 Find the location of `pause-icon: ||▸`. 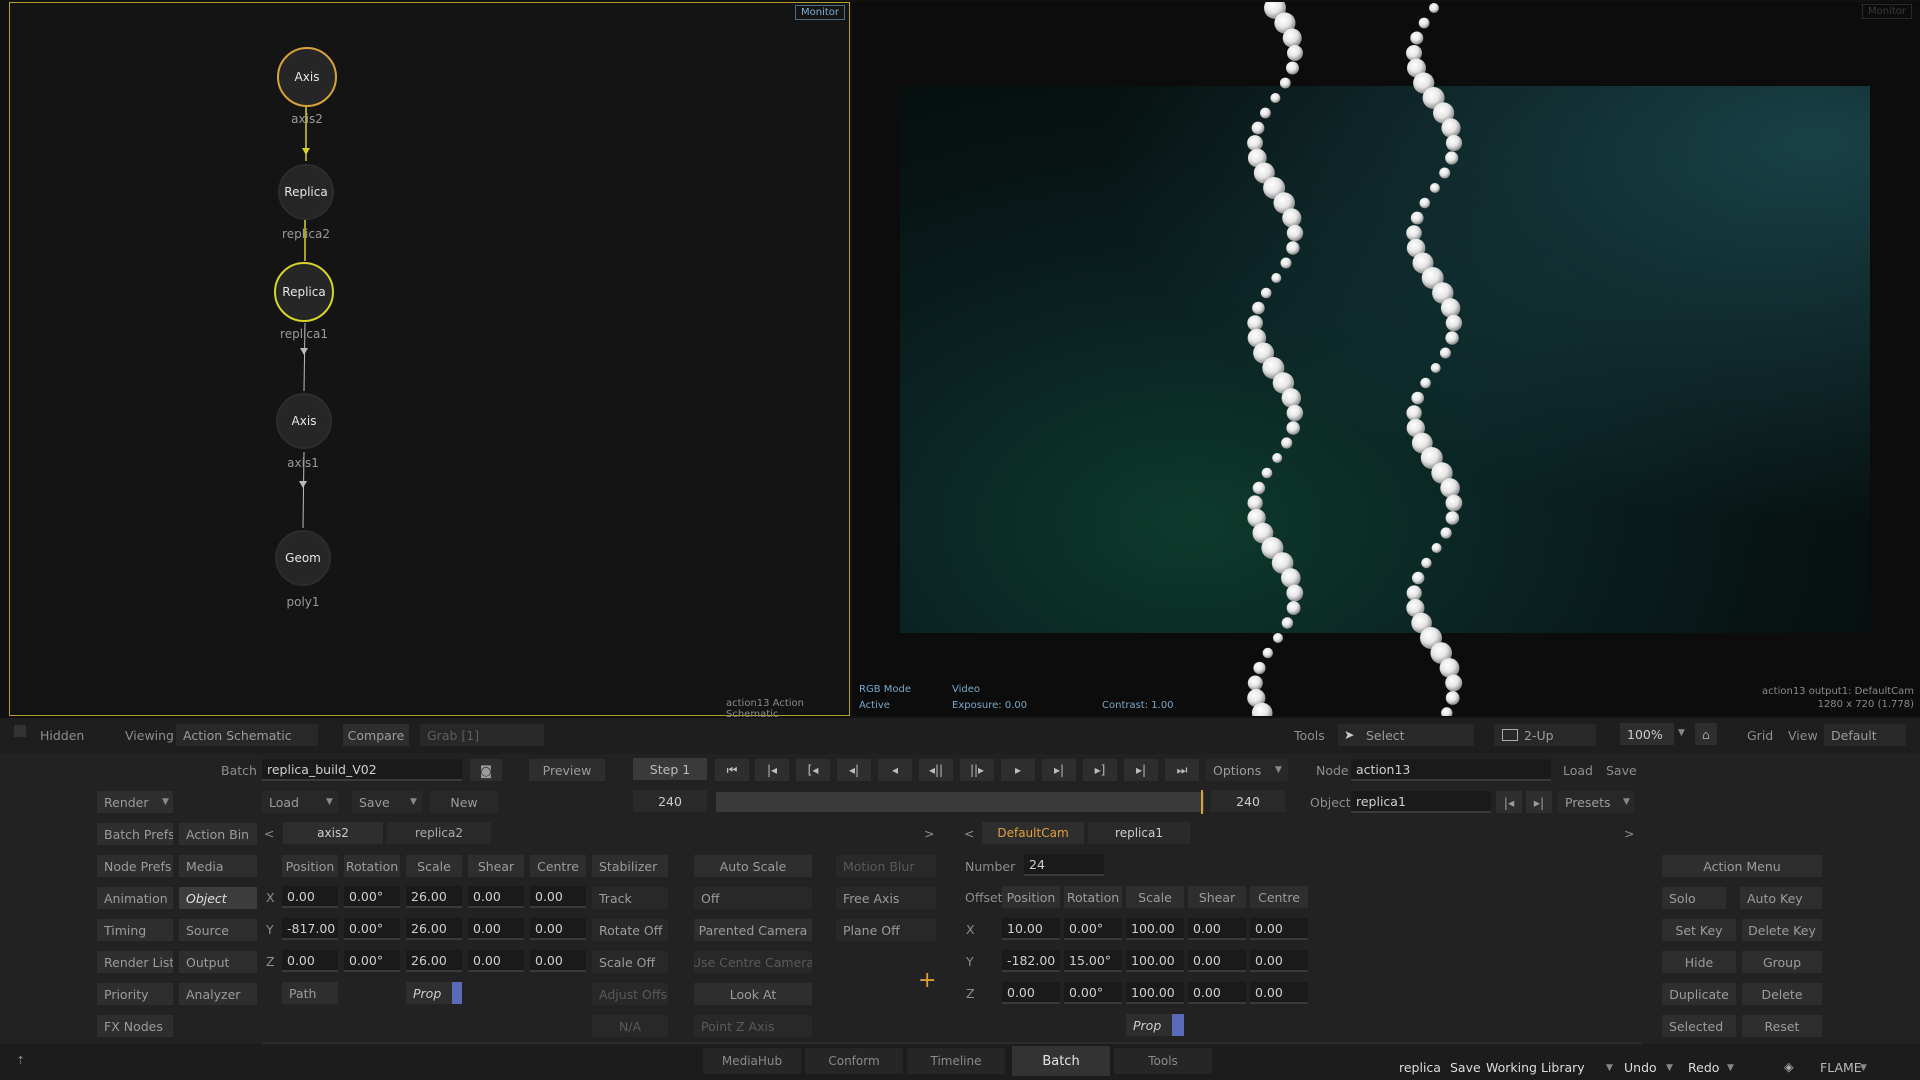

pause-icon: ||▸ is located at coordinates (977, 770).